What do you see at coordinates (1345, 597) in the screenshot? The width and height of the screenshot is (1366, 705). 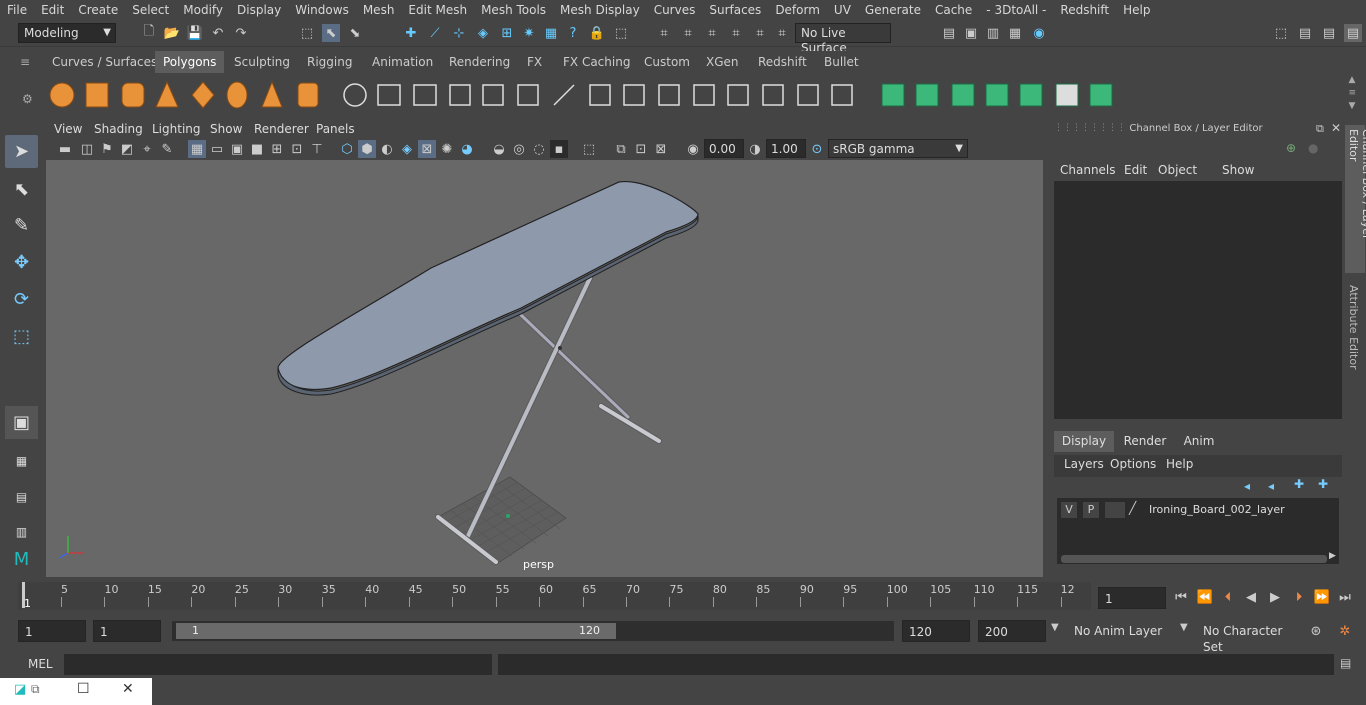 I see `go-to-end-icon: ⏭` at bounding box center [1345, 597].